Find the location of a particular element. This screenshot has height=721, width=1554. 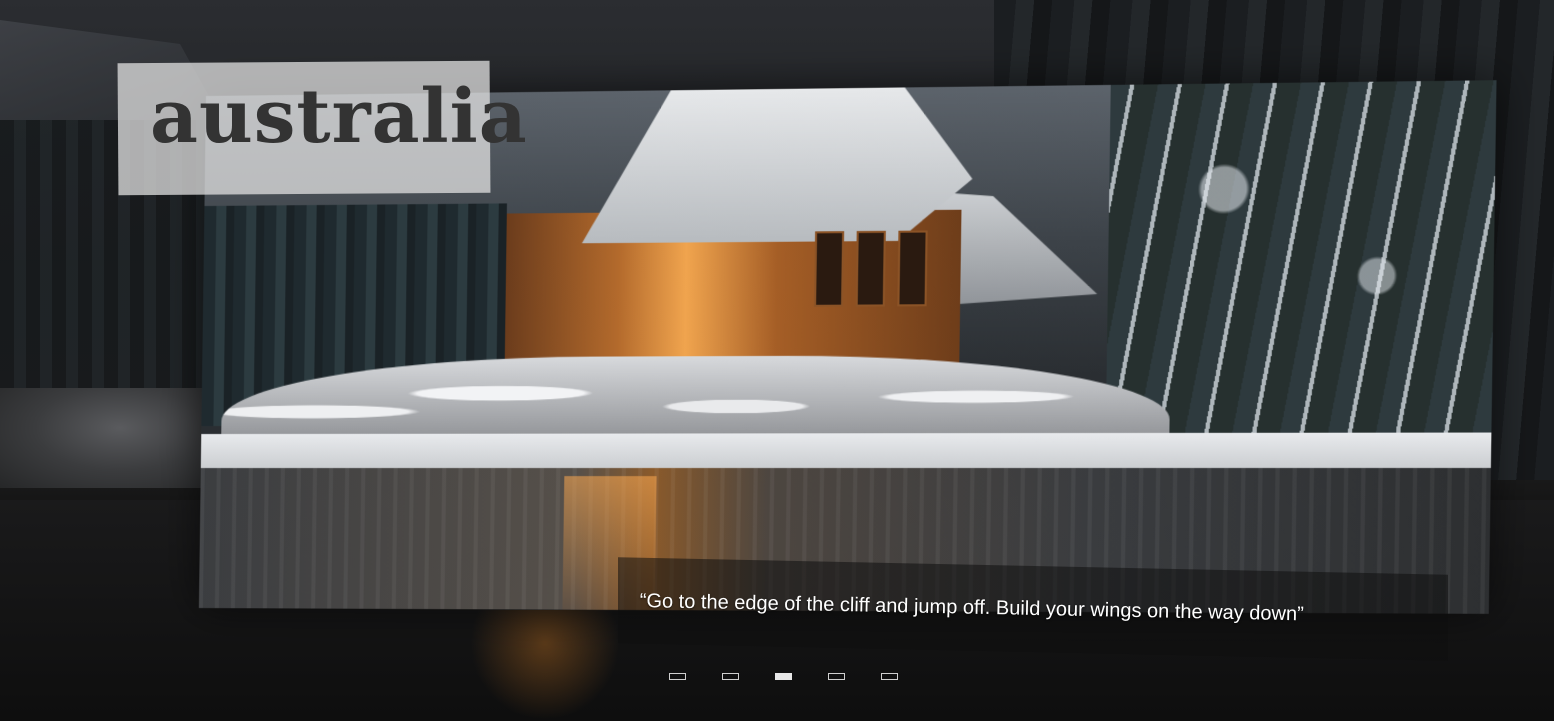

background-reflection-glow is located at coordinates (545, 665).